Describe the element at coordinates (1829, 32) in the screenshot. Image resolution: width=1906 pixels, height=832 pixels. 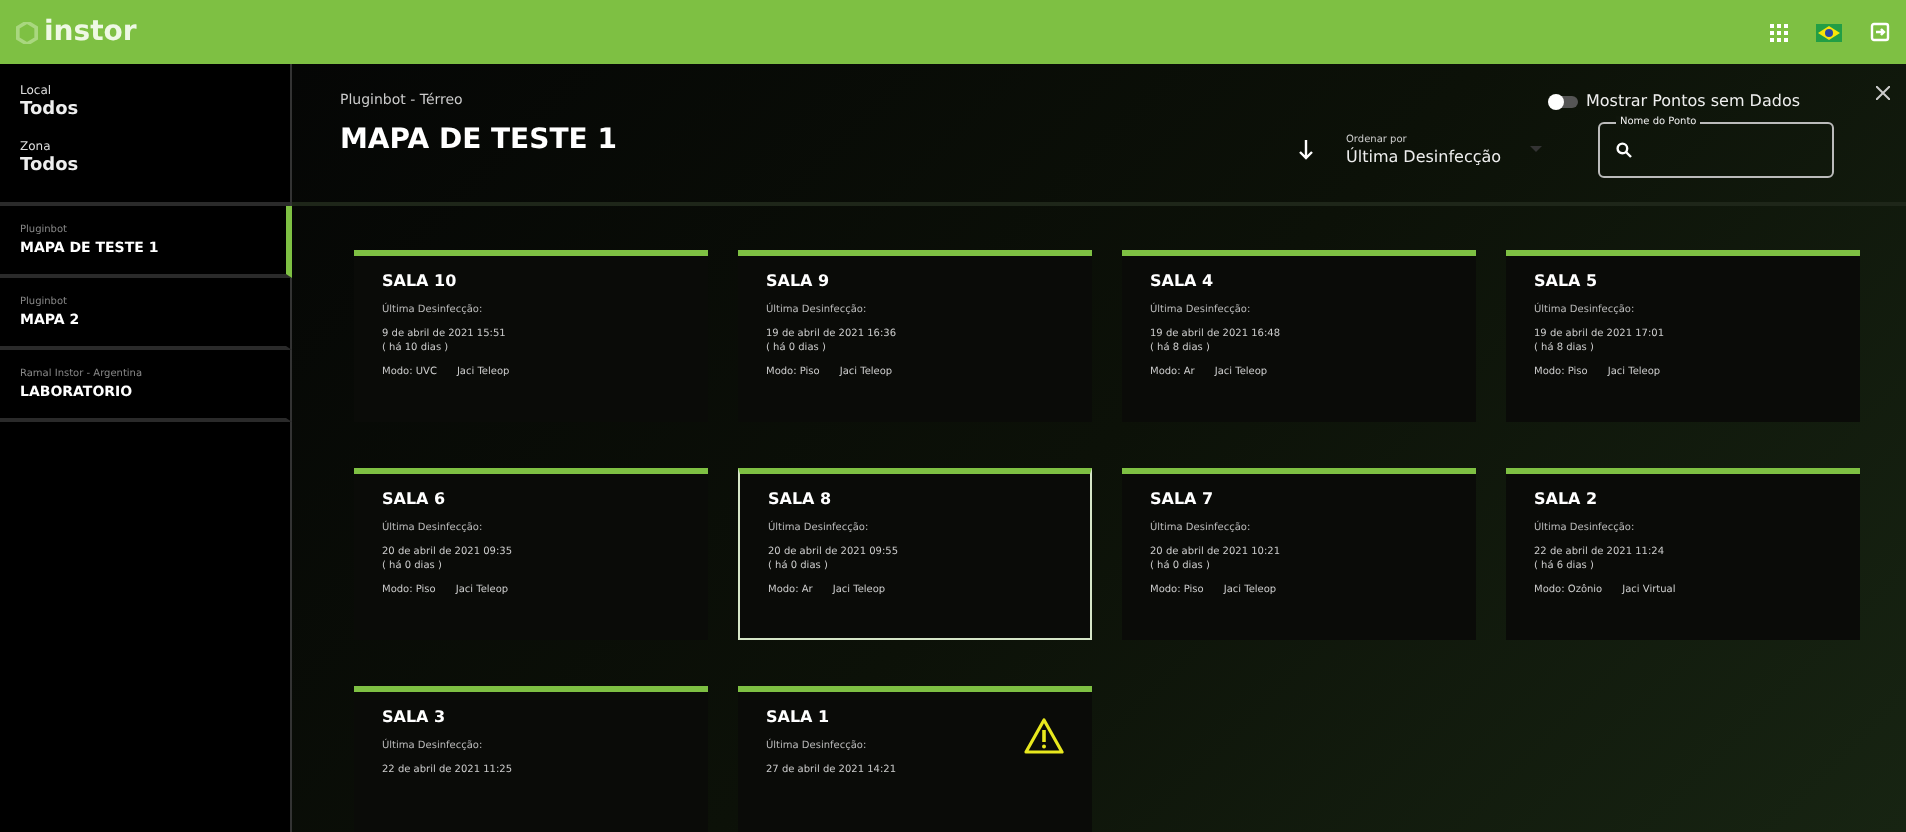
I see `flag-icon` at that location.